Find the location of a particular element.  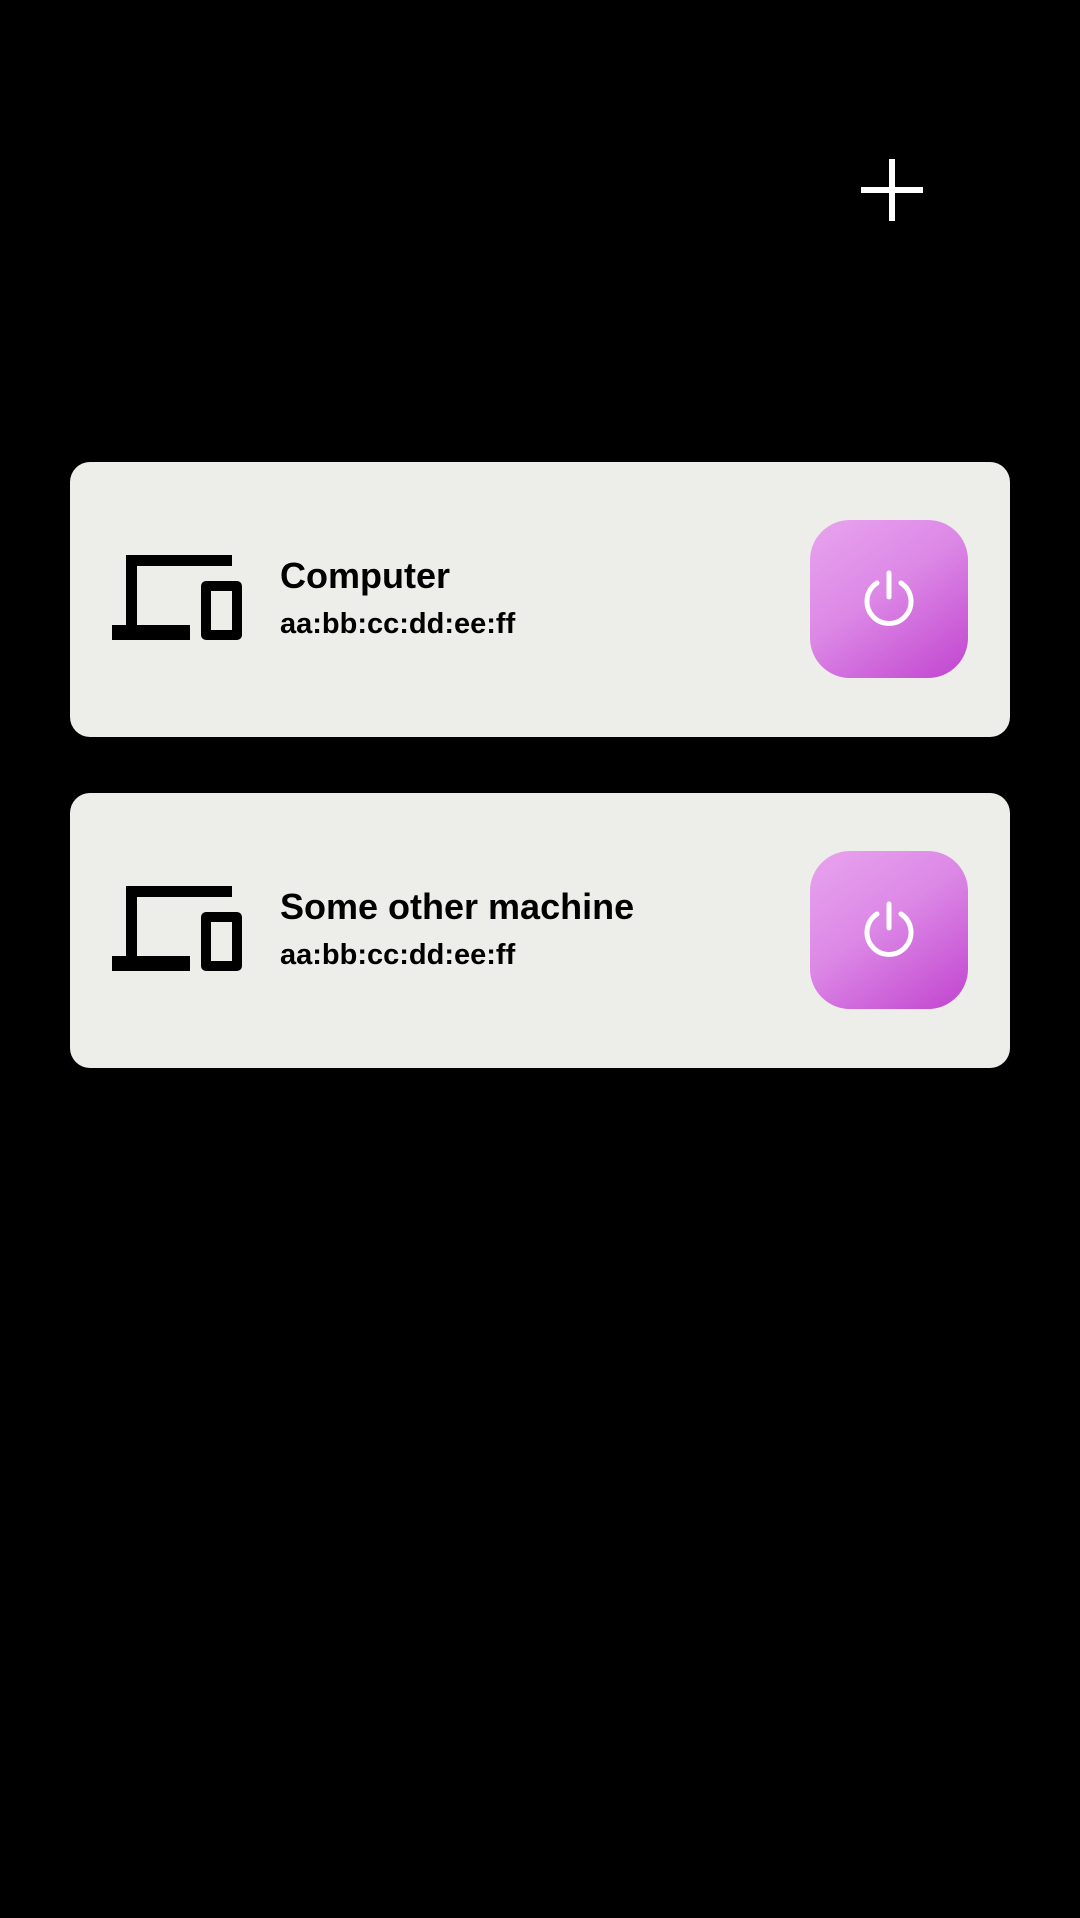

device-name: Some other machine is located at coordinates (457, 906).